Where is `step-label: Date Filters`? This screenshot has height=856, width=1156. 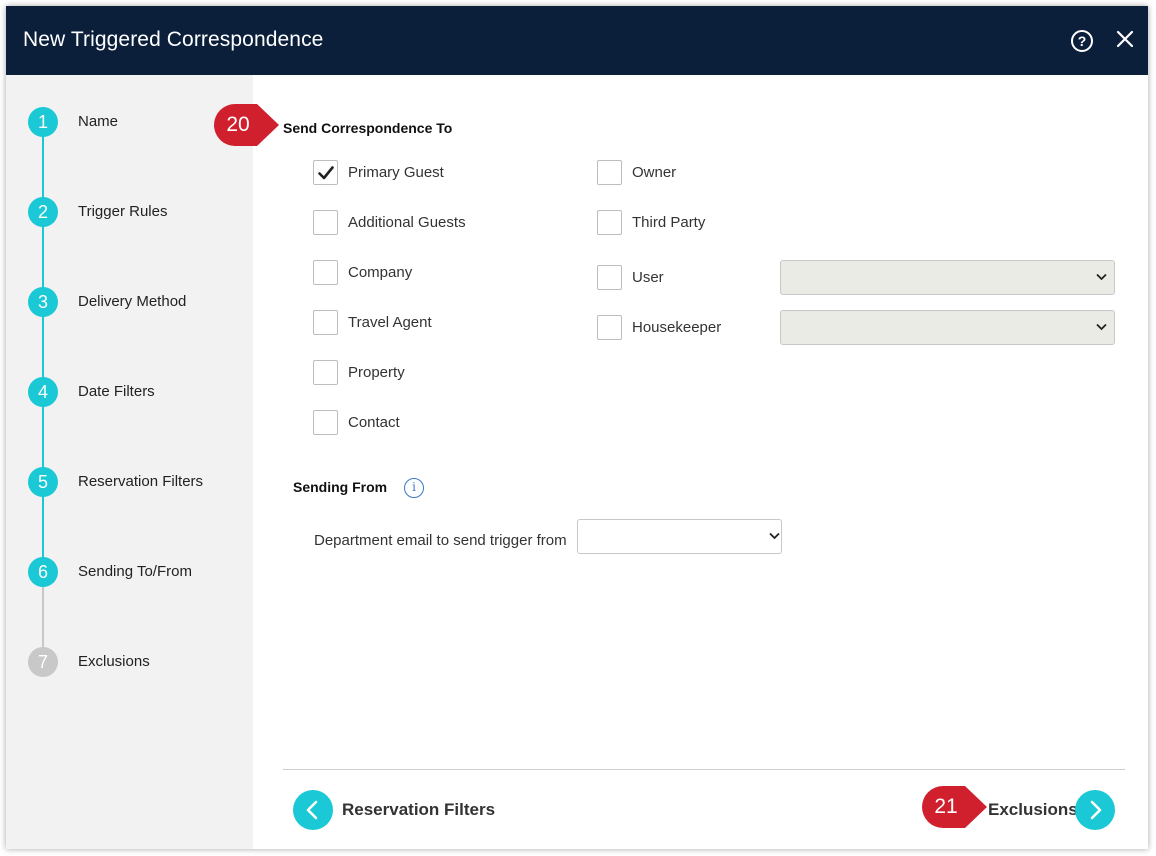 step-label: Date Filters is located at coordinates (116, 391).